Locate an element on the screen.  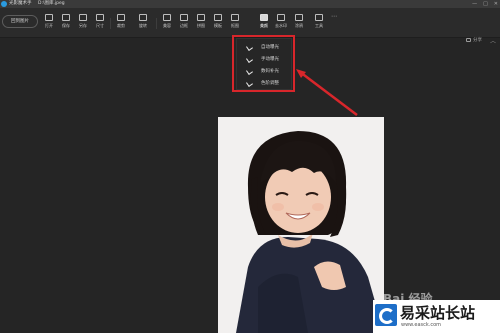
site-name: 易采站长站 is located at coordinates (438, 313).